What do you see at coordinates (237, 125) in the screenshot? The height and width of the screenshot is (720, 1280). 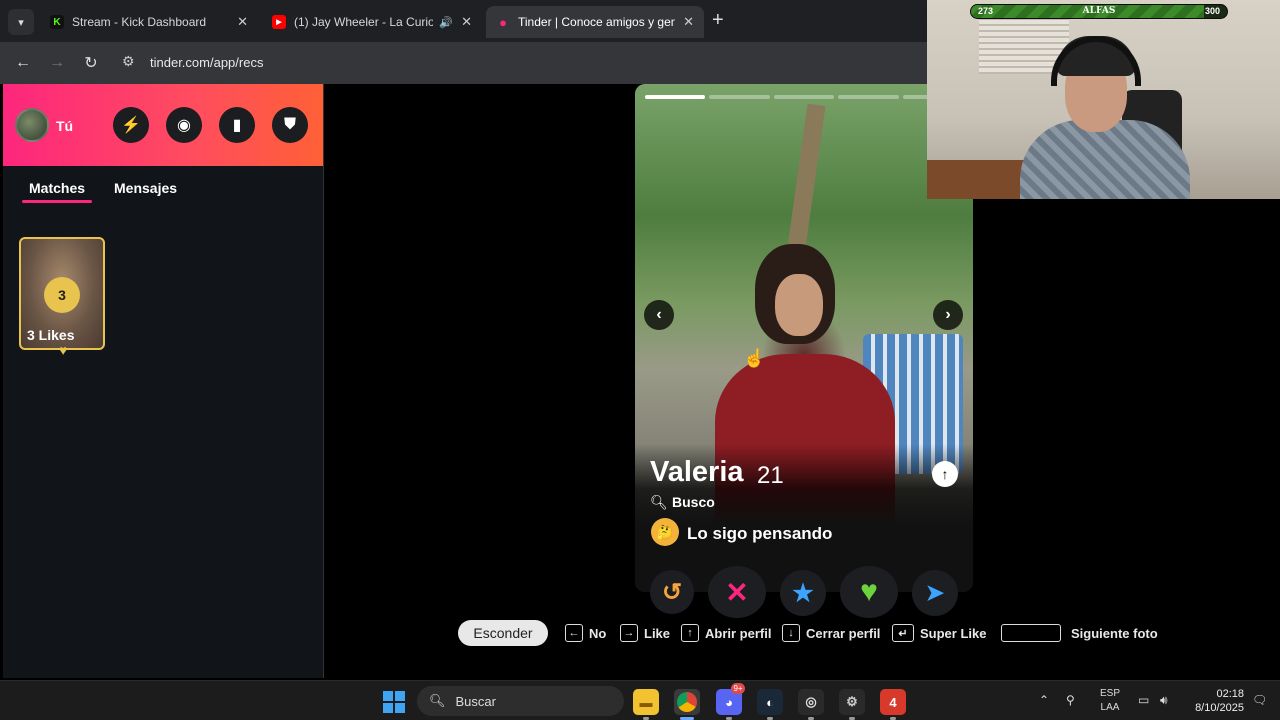 I see `briefcase-icon: ▮` at bounding box center [237, 125].